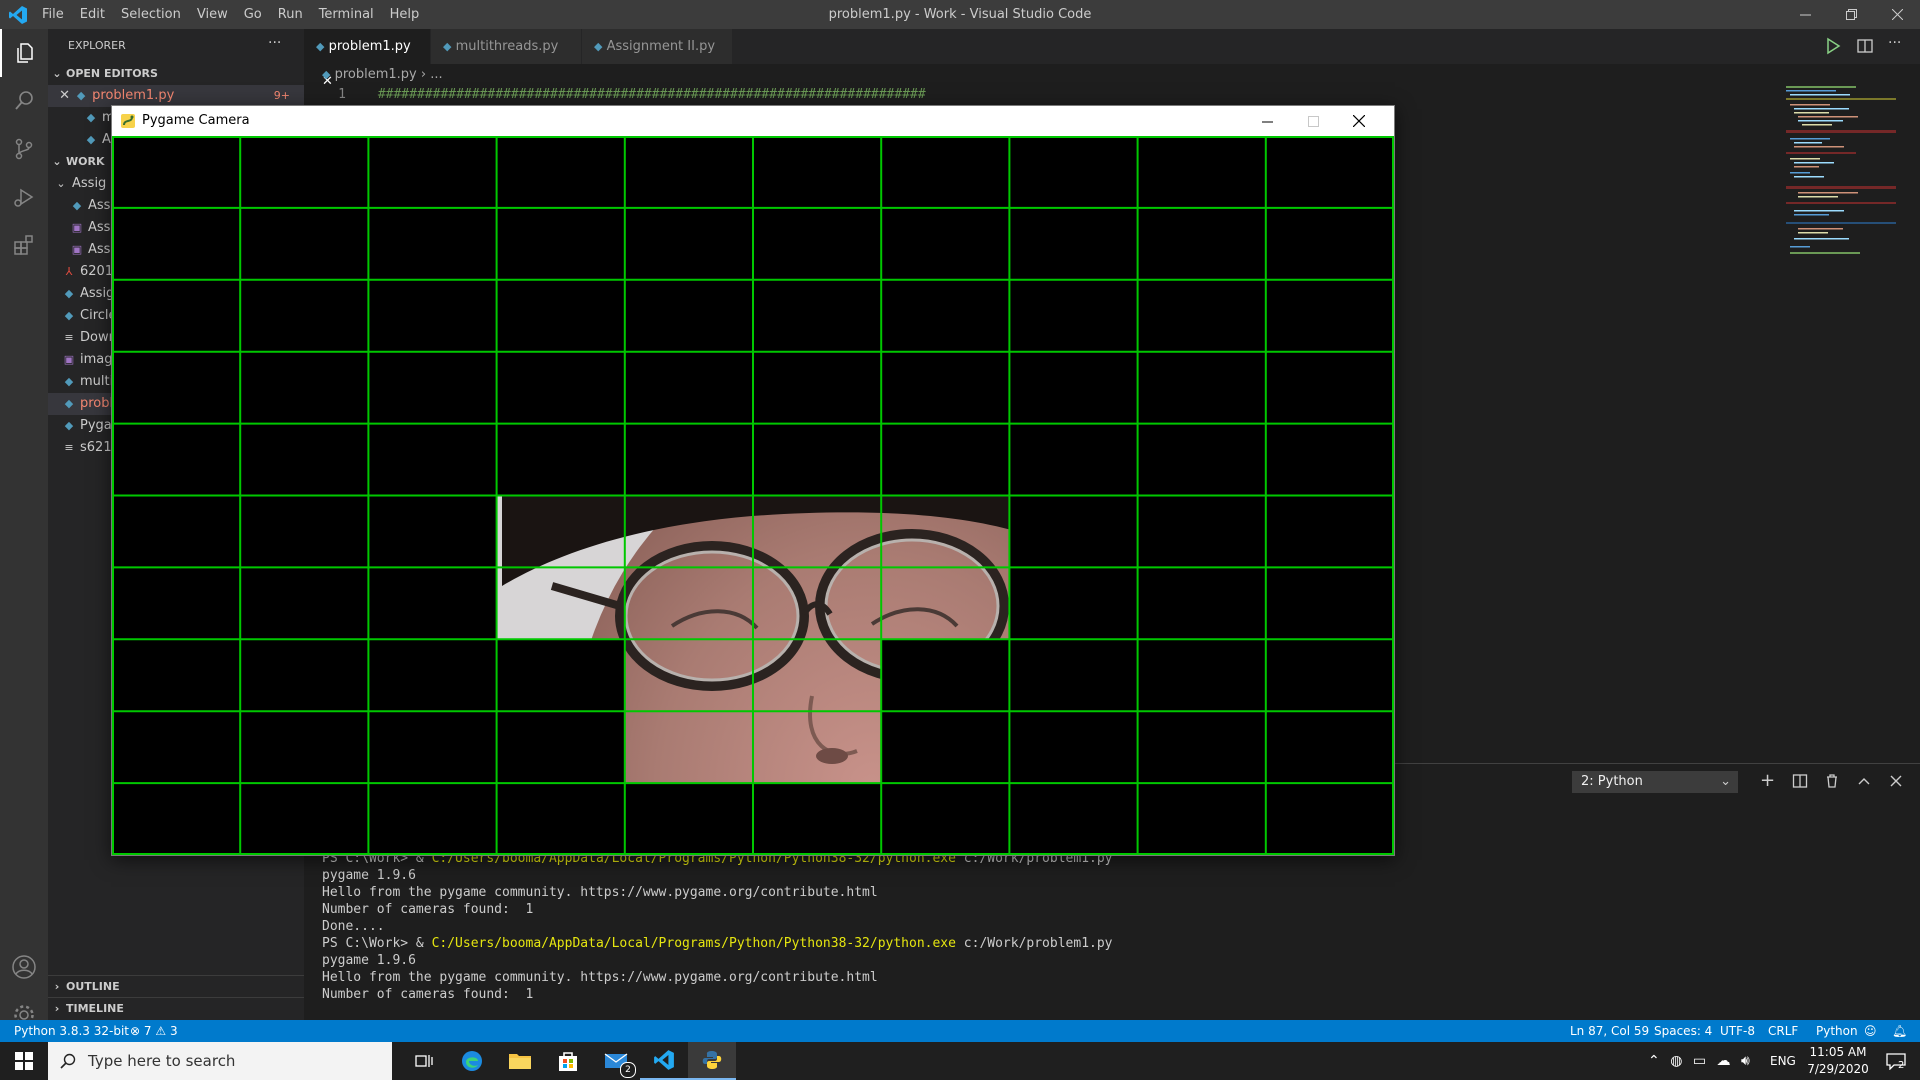 The image size is (1920, 1080). What do you see at coordinates (128, 121) in the screenshot?
I see `pygame-snake-icon` at bounding box center [128, 121].